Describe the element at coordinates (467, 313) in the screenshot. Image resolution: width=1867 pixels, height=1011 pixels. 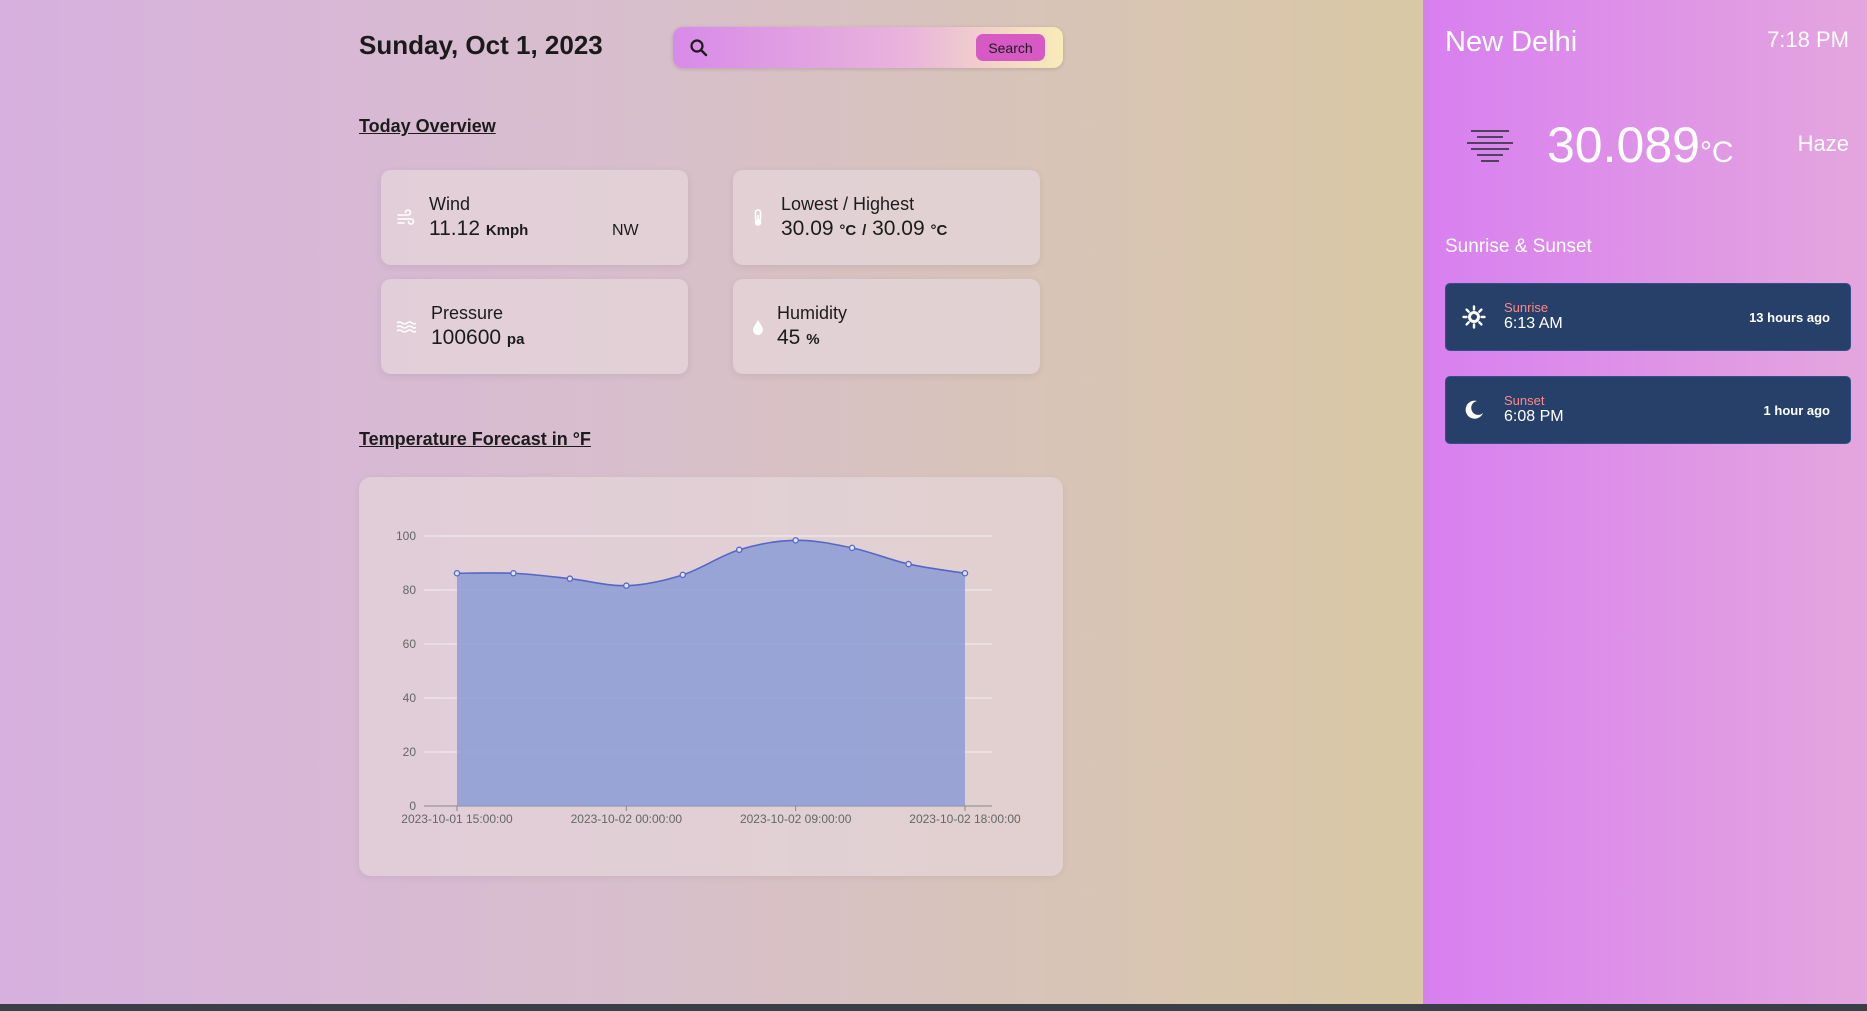
I see `pressure-label: Pressure` at that location.